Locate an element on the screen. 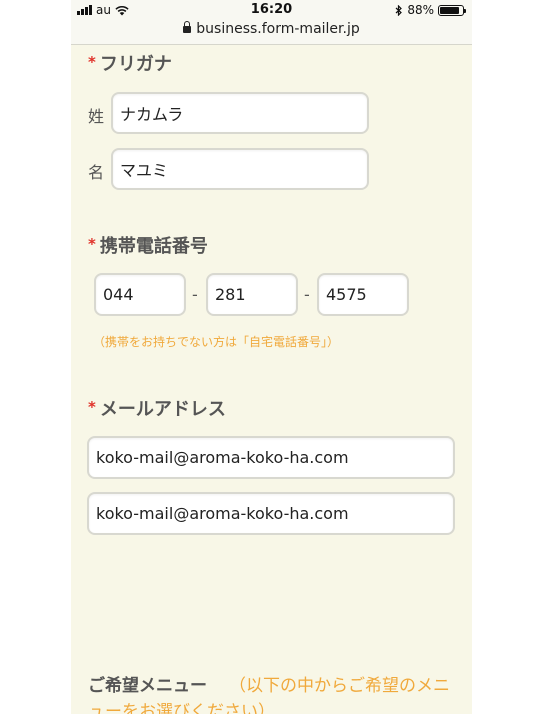 The width and height of the screenshot is (542, 714). phone-part2-input: 281 is located at coordinates (252, 294).